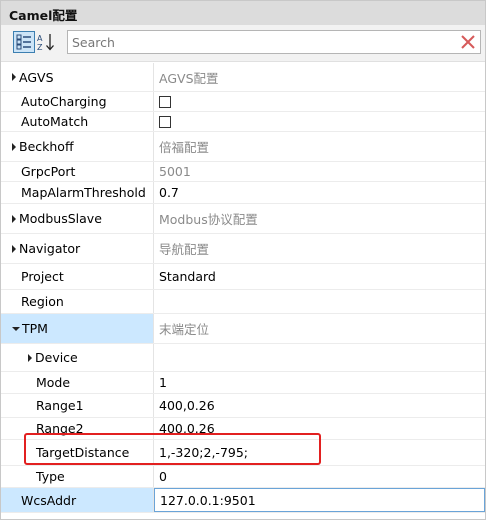  I want to click on property-name-cell: Range2, so click(77, 428).